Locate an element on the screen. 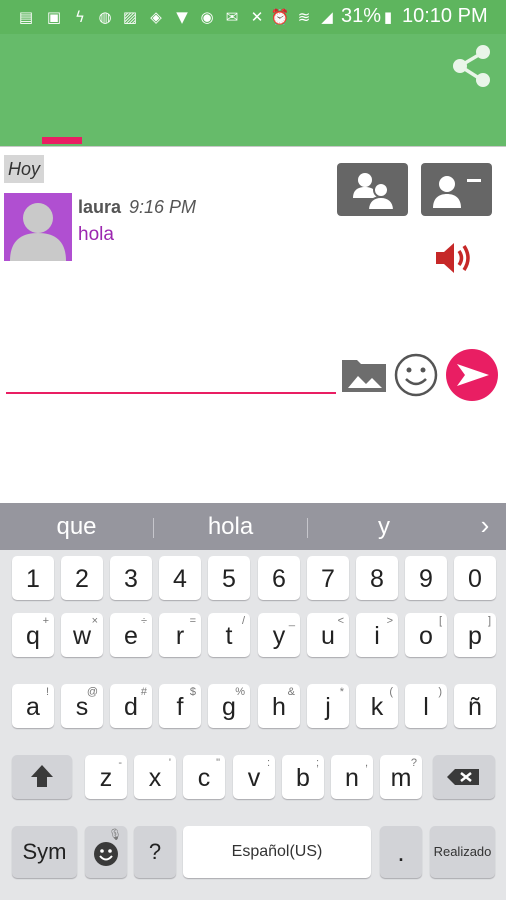  key-hint: ( is located at coordinates (391, 692).